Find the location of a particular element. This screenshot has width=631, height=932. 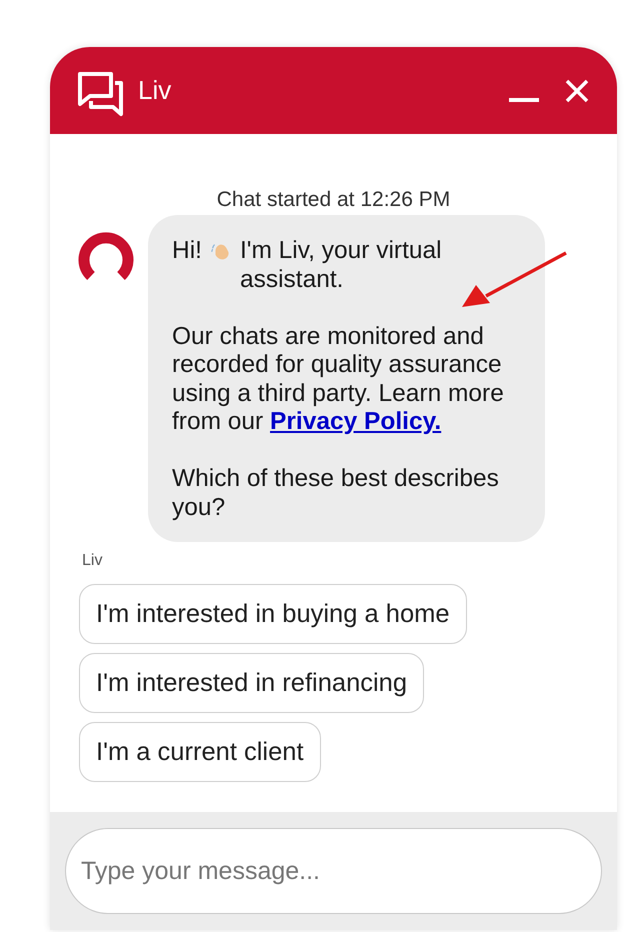

window-title: Liv is located at coordinates (155, 90).